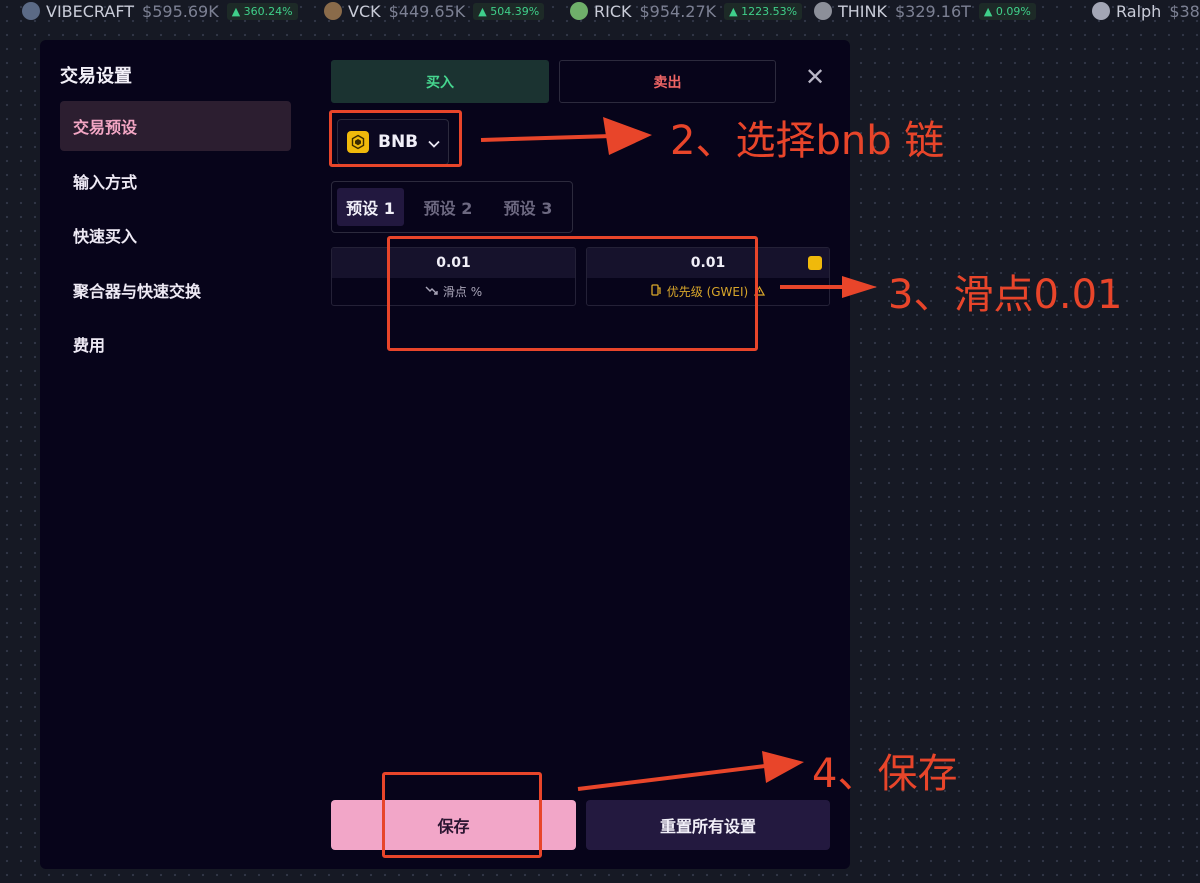 The height and width of the screenshot is (883, 1200). Describe the element at coordinates (1007, 11) in the screenshot. I see `ticker-change: ▲ 0.09%` at that location.